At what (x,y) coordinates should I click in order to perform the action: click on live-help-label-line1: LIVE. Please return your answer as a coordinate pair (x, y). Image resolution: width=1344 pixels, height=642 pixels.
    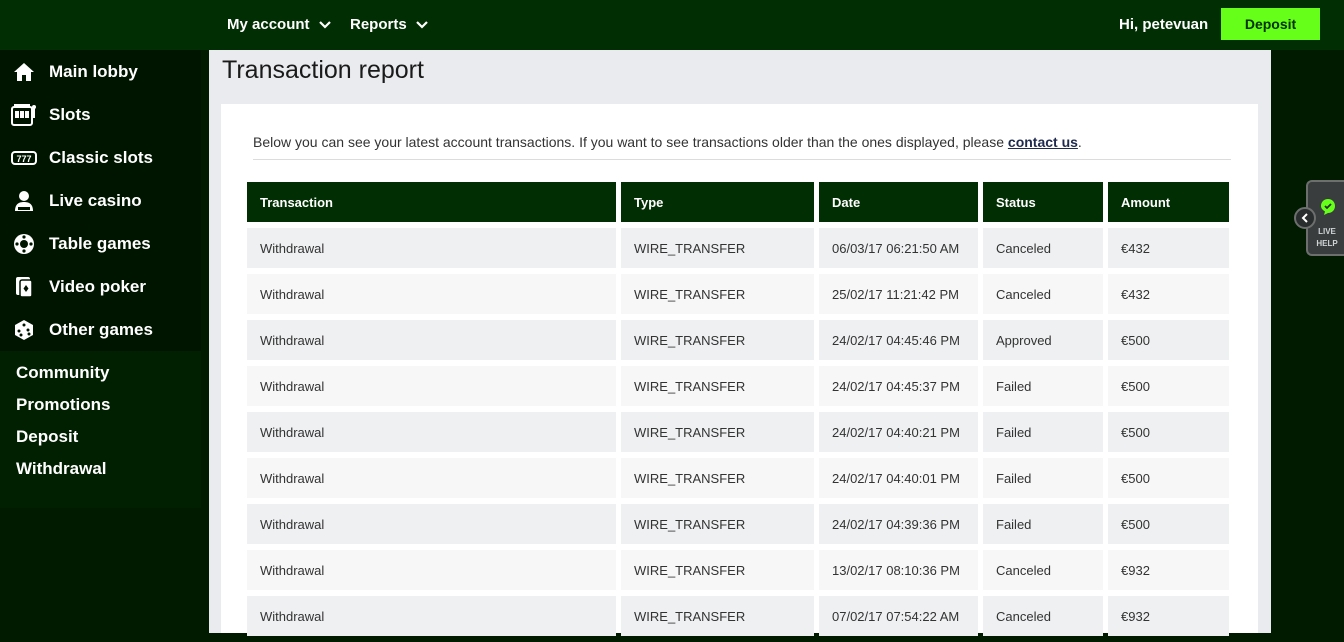
    Looking at the image, I should click on (1327, 231).